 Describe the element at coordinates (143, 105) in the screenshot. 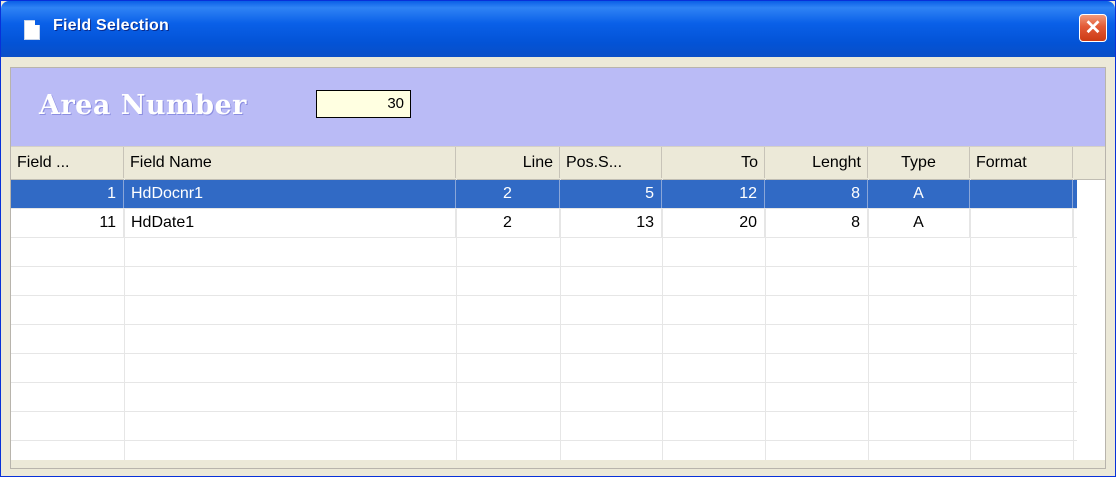

I see `area-number-label: Area Number` at that location.